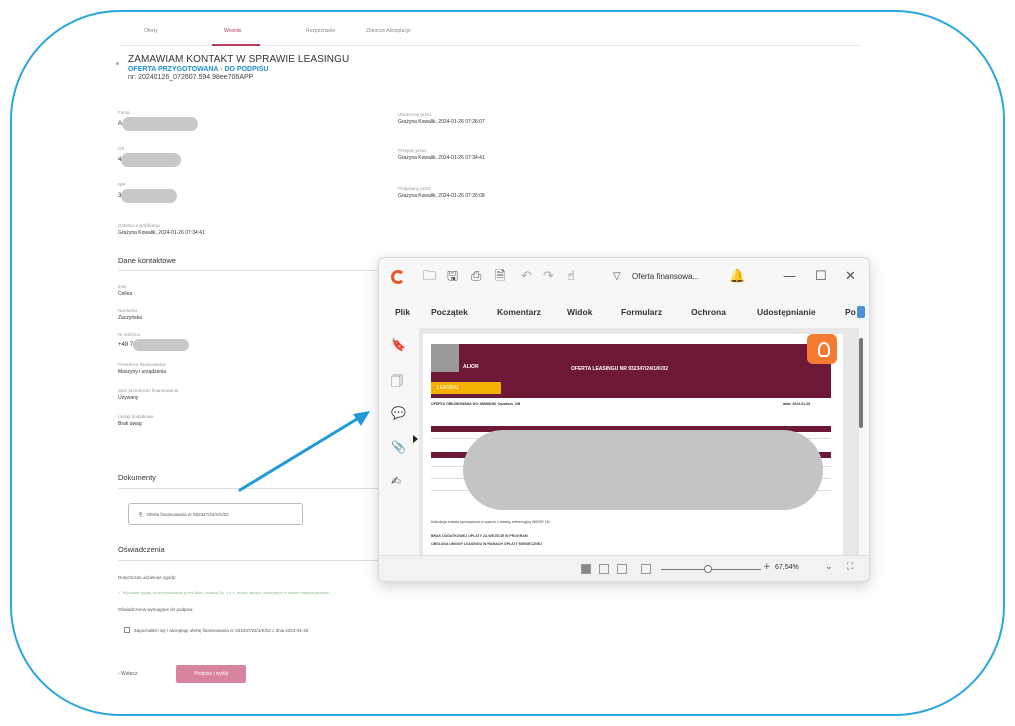 This screenshot has width=1015, height=726. I want to click on menu-file: Plik, so click(402, 312).